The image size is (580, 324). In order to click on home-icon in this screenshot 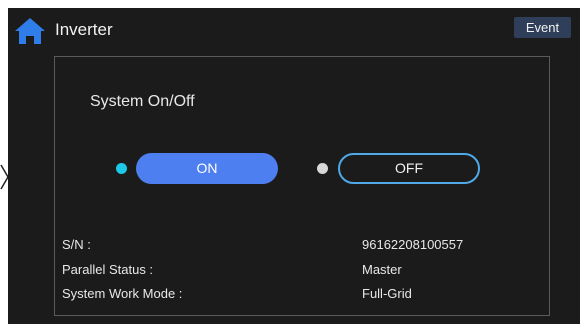, I will do `click(30, 31)`.